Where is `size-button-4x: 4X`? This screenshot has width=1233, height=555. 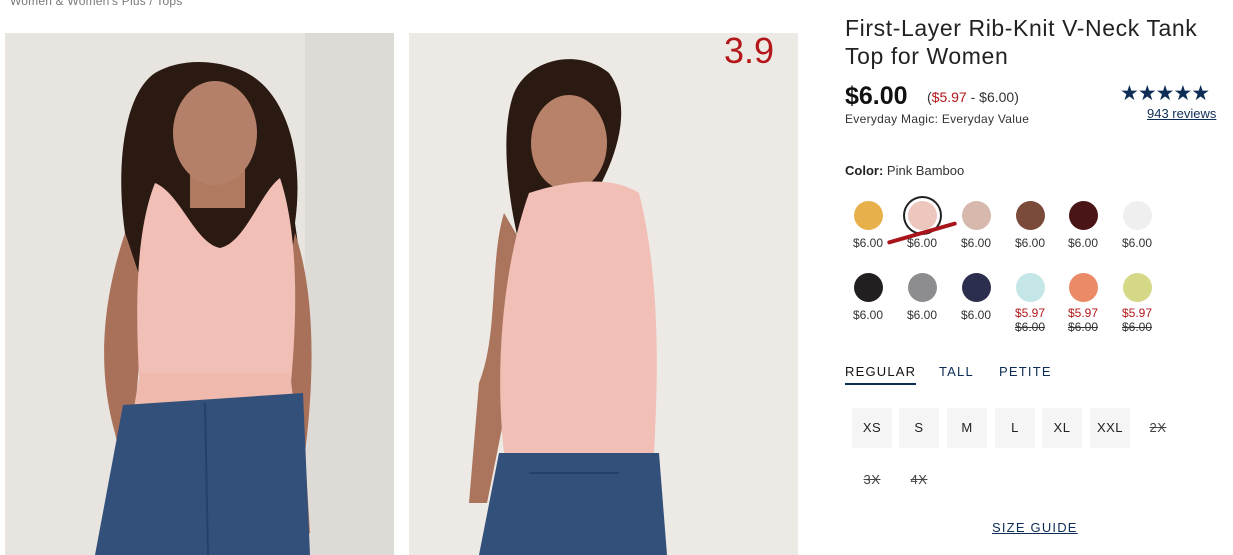
size-button-4x: 4X is located at coordinates (919, 480).